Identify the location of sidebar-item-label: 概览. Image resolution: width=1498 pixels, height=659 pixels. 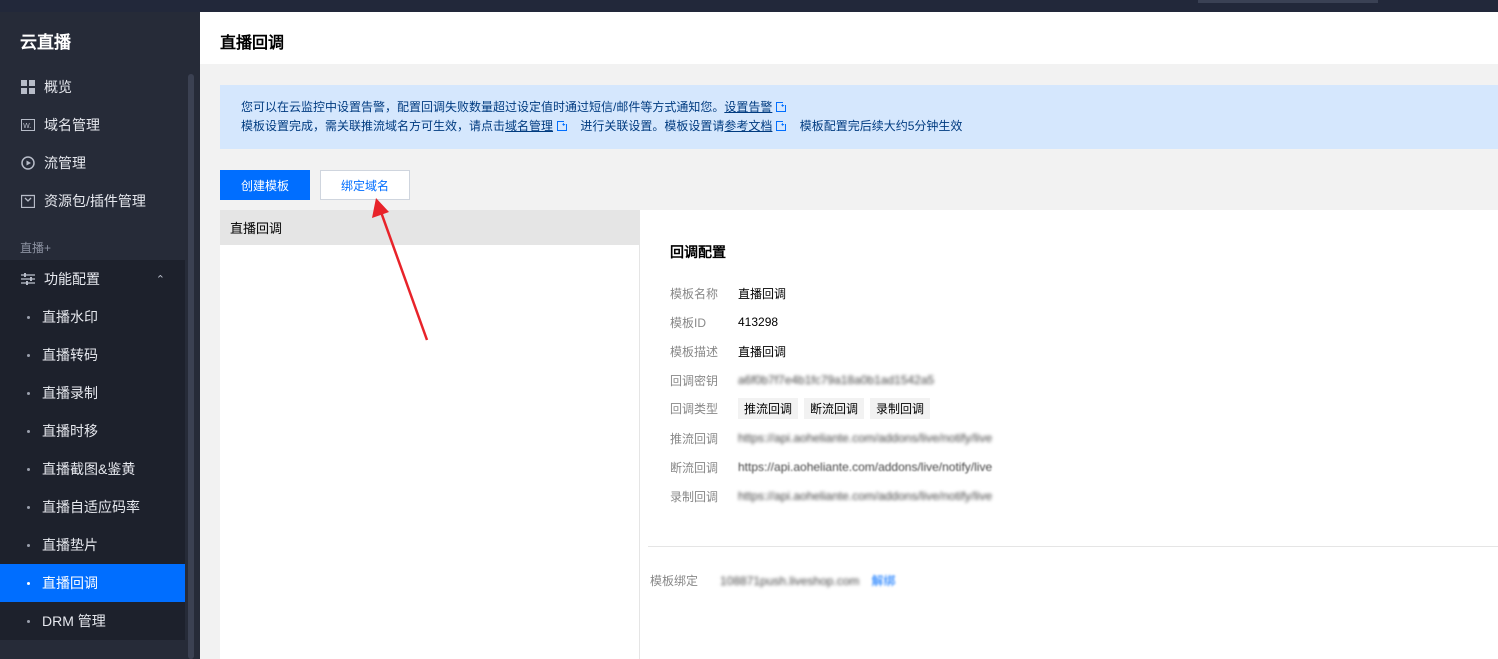
(58, 87).